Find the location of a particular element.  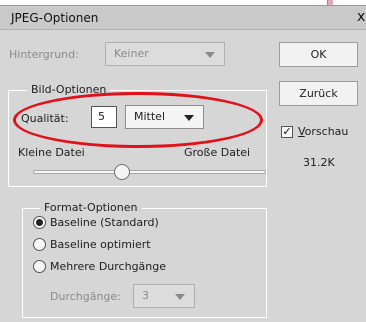

slider-max-label: Große Datei is located at coordinates (217, 152).